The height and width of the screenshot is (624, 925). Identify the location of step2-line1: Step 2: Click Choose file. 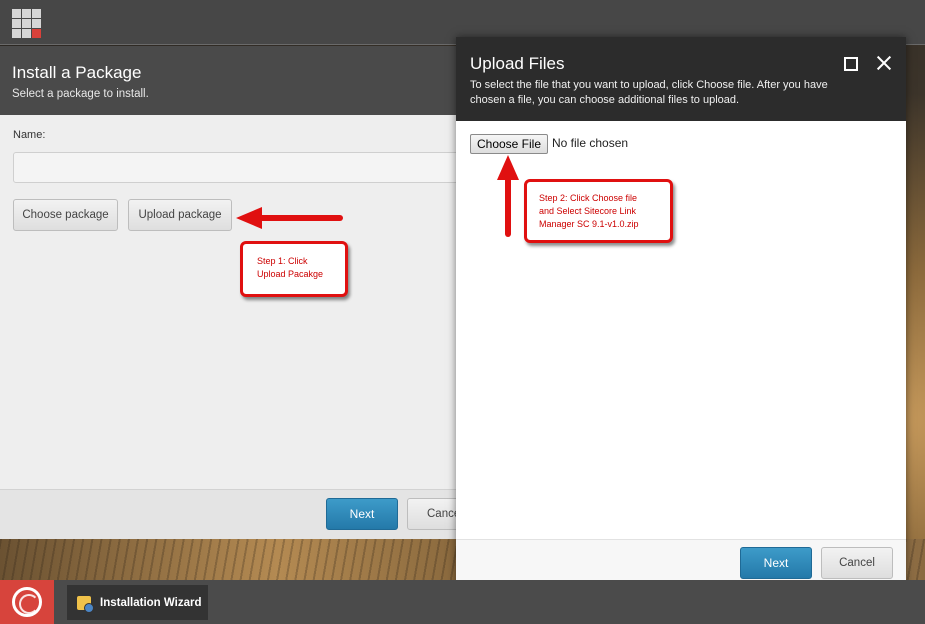
(588, 198).